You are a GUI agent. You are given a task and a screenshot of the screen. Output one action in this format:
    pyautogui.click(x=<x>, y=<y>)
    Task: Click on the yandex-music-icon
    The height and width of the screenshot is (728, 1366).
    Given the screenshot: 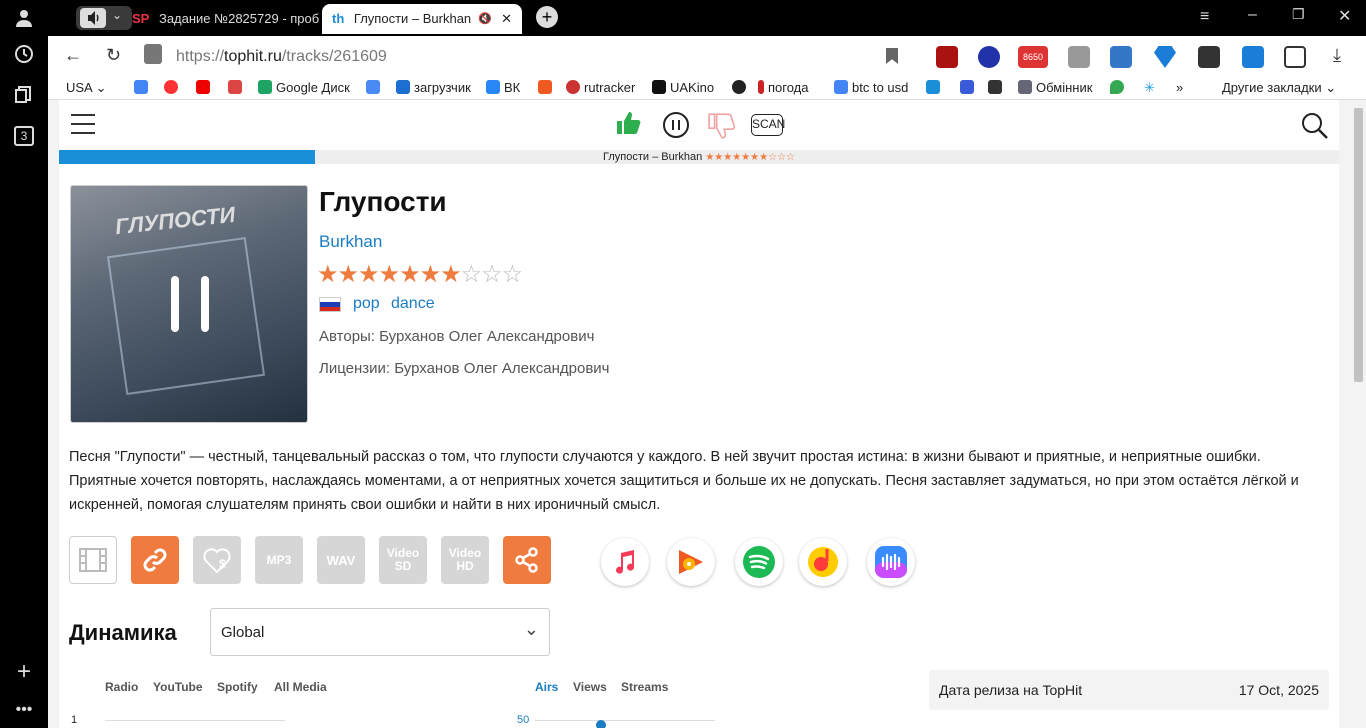 What is the action you would take?
    pyautogui.click(x=823, y=562)
    